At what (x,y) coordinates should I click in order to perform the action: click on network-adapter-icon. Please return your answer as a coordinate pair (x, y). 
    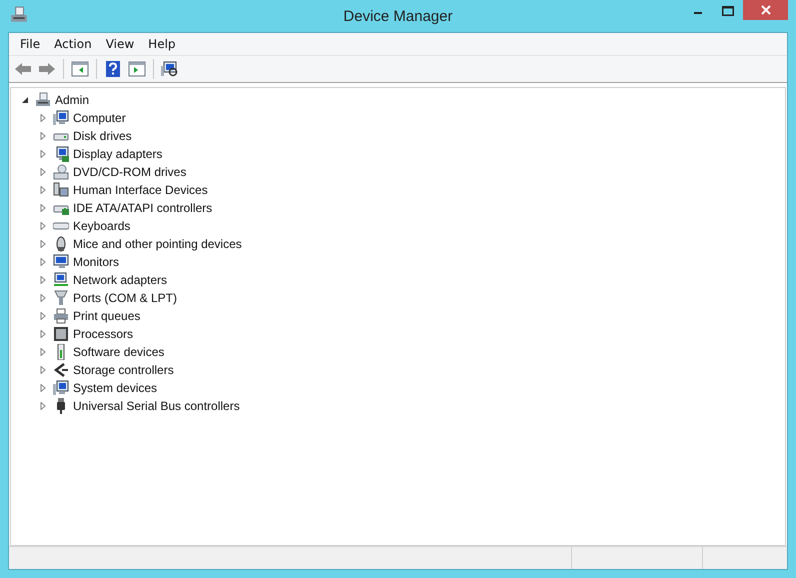
    Looking at the image, I should click on (61, 280).